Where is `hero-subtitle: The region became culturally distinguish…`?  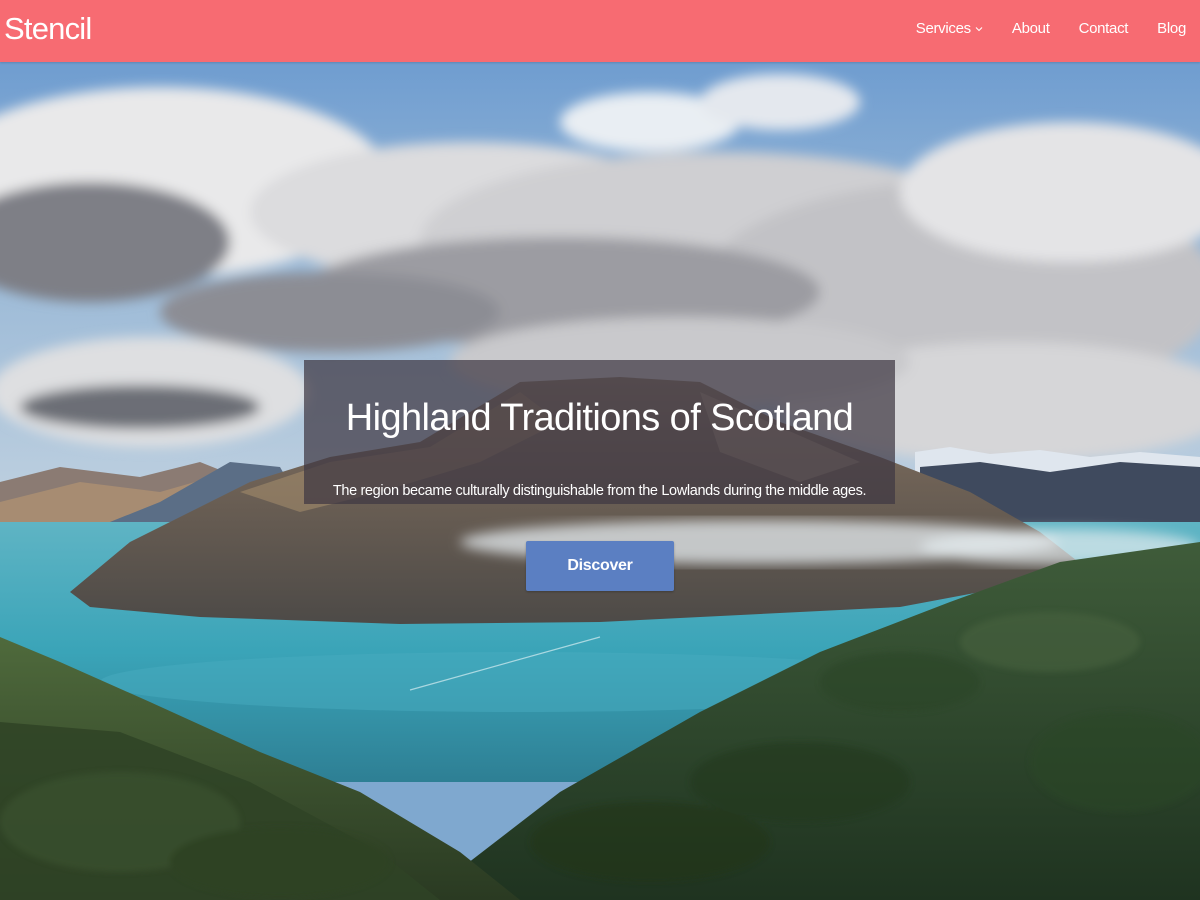 hero-subtitle: The region became culturally distinguish… is located at coordinates (599, 491).